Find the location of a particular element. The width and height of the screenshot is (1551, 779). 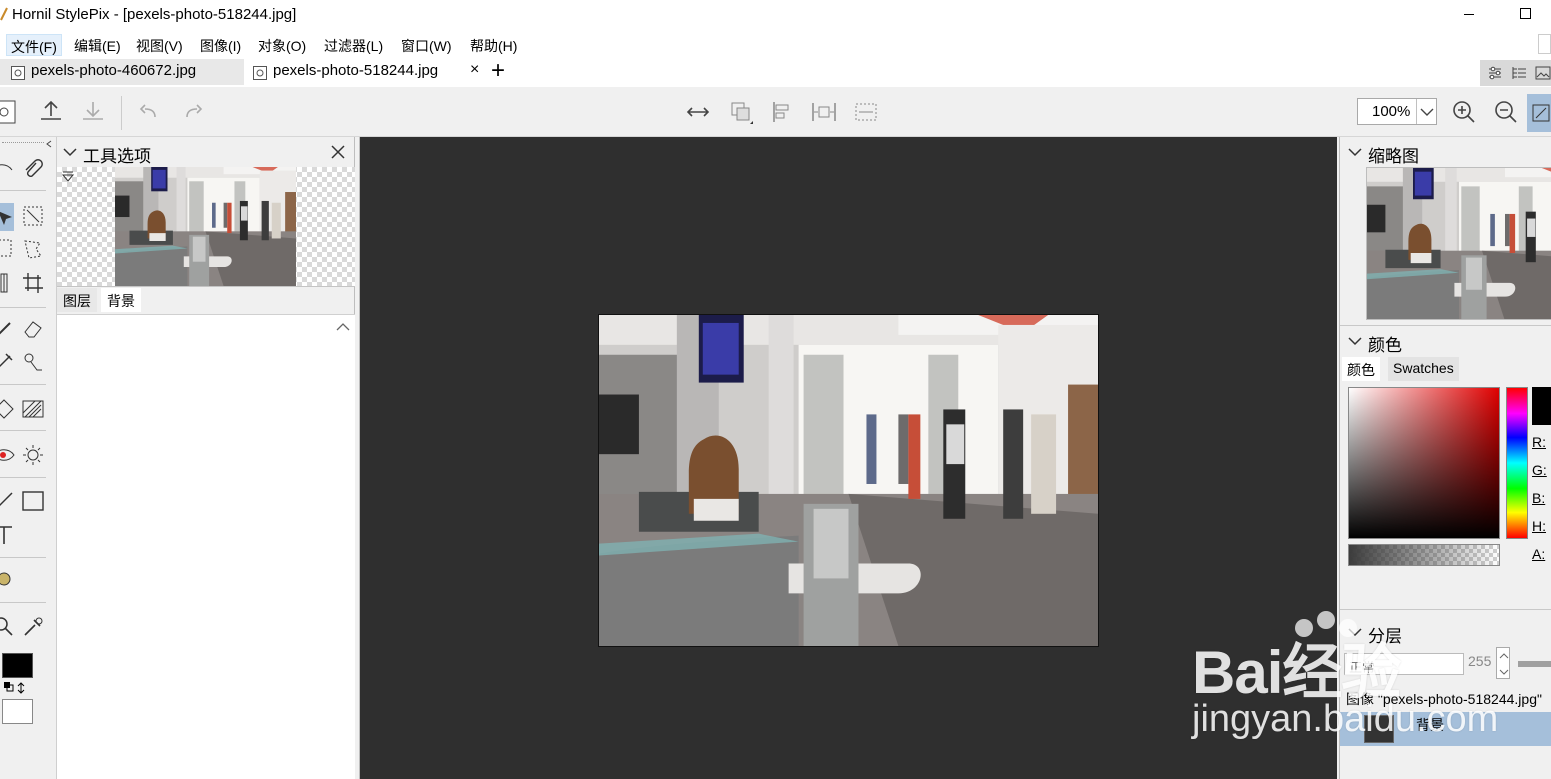

navigator-thumbnail is located at coordinates (1458, 243).